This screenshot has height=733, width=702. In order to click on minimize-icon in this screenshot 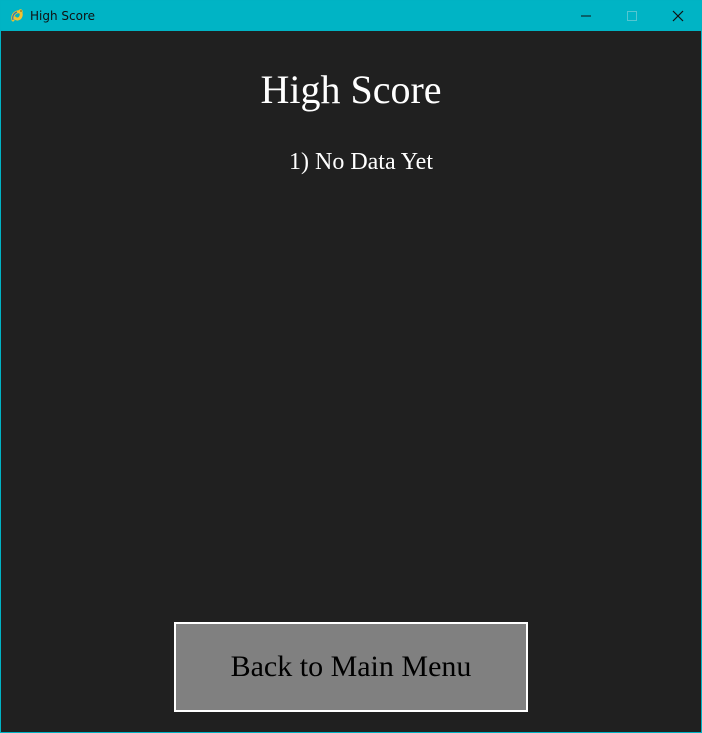, I will do `click(586, 16)`.